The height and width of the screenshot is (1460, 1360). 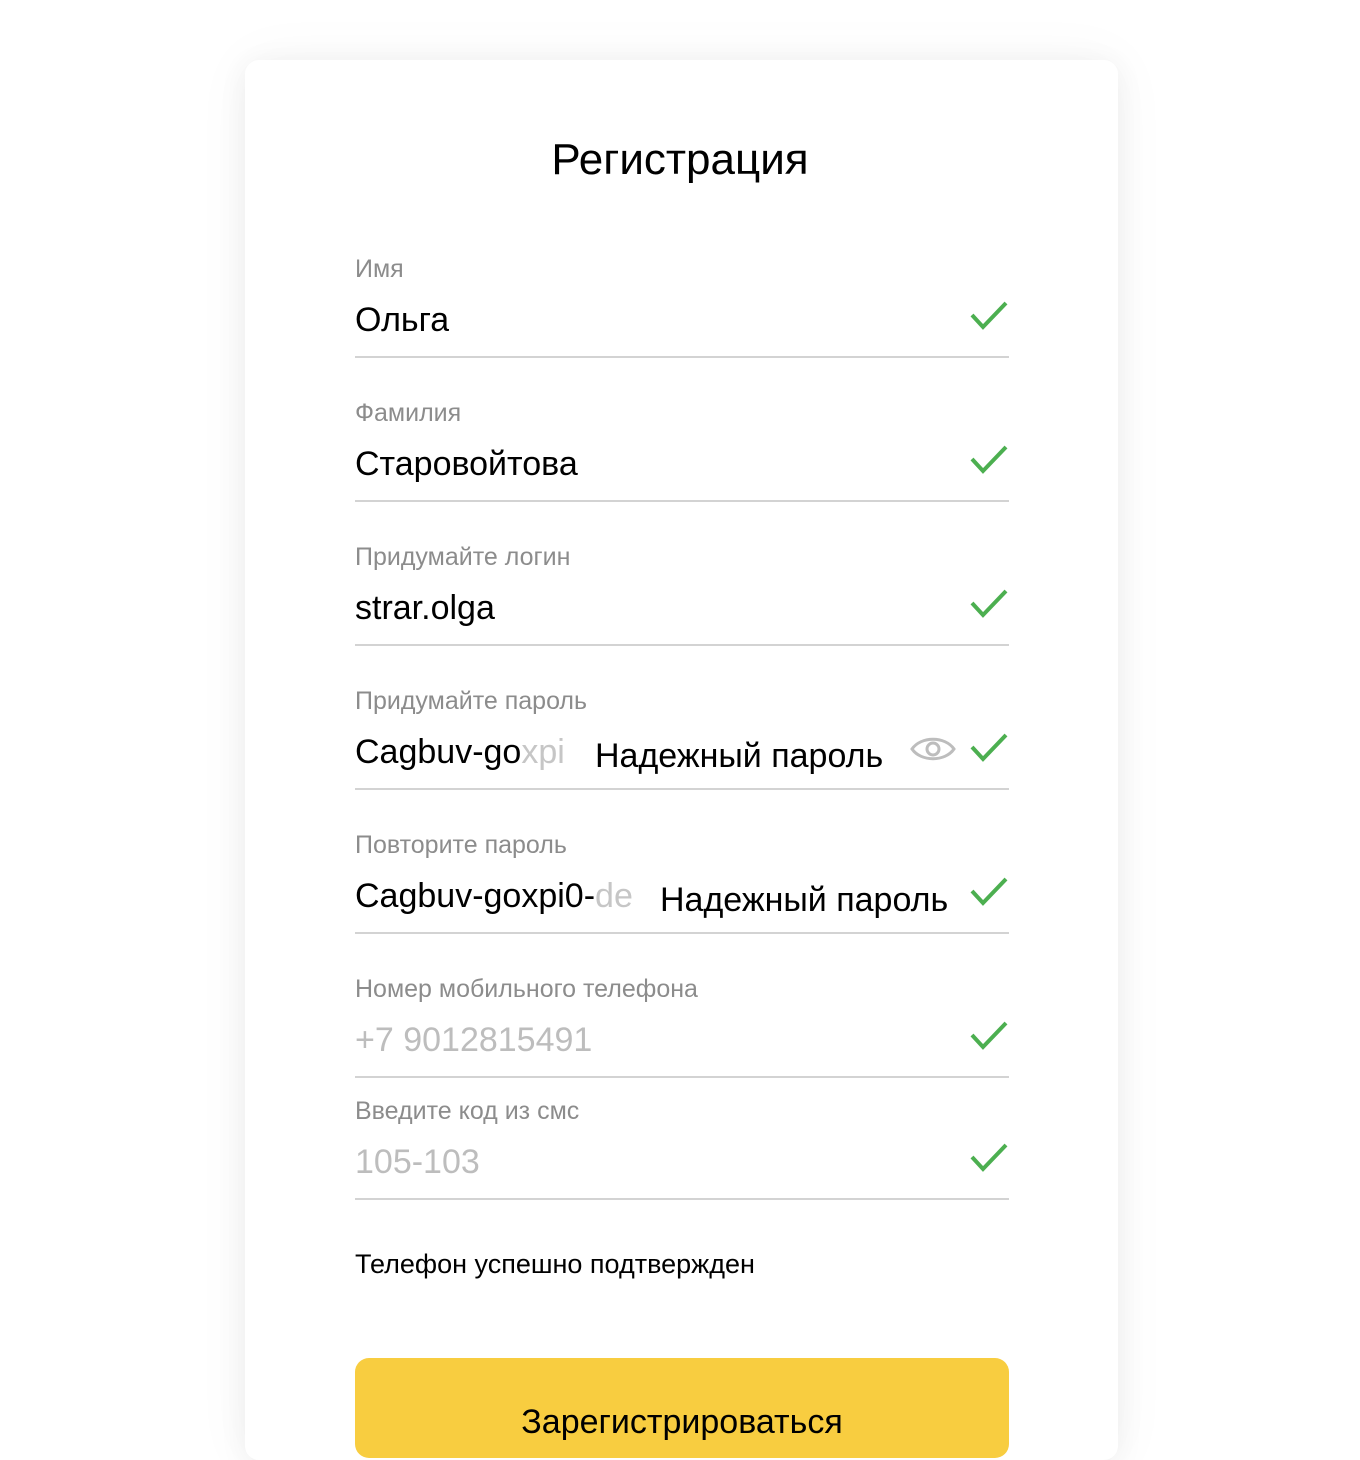 I want to click on repeat-password-value: Cagbuv-goxpi0-, so click(x=475, y=896).